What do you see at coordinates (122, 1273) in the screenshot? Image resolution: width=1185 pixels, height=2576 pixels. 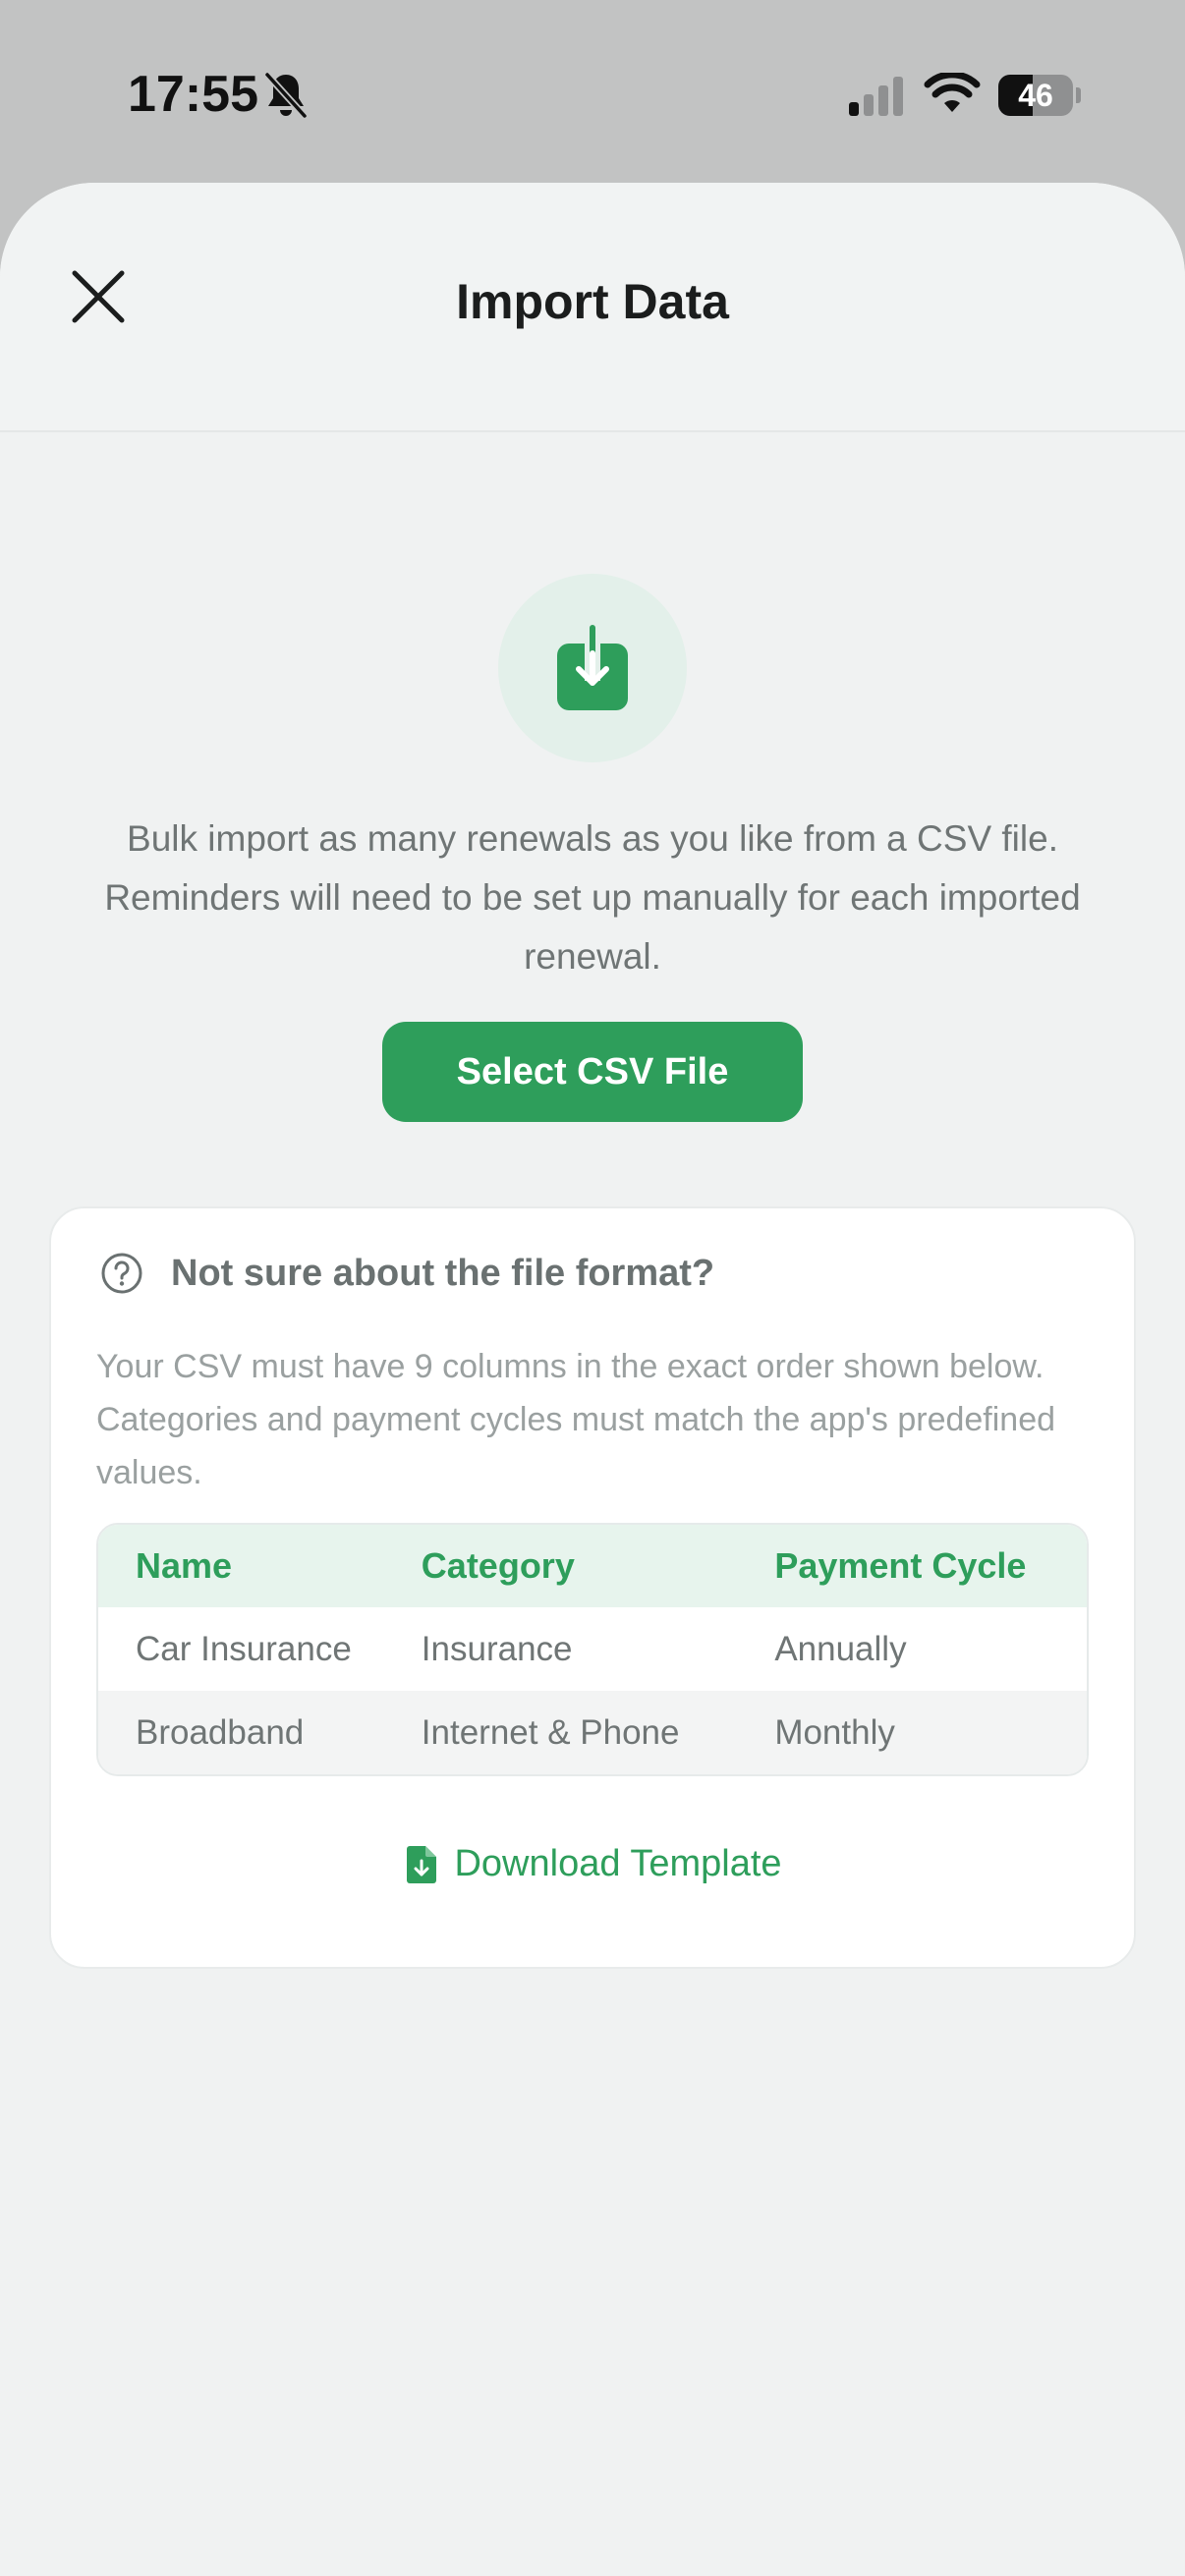 I see `question-circle-icon` at bounding box center [122, 1273].